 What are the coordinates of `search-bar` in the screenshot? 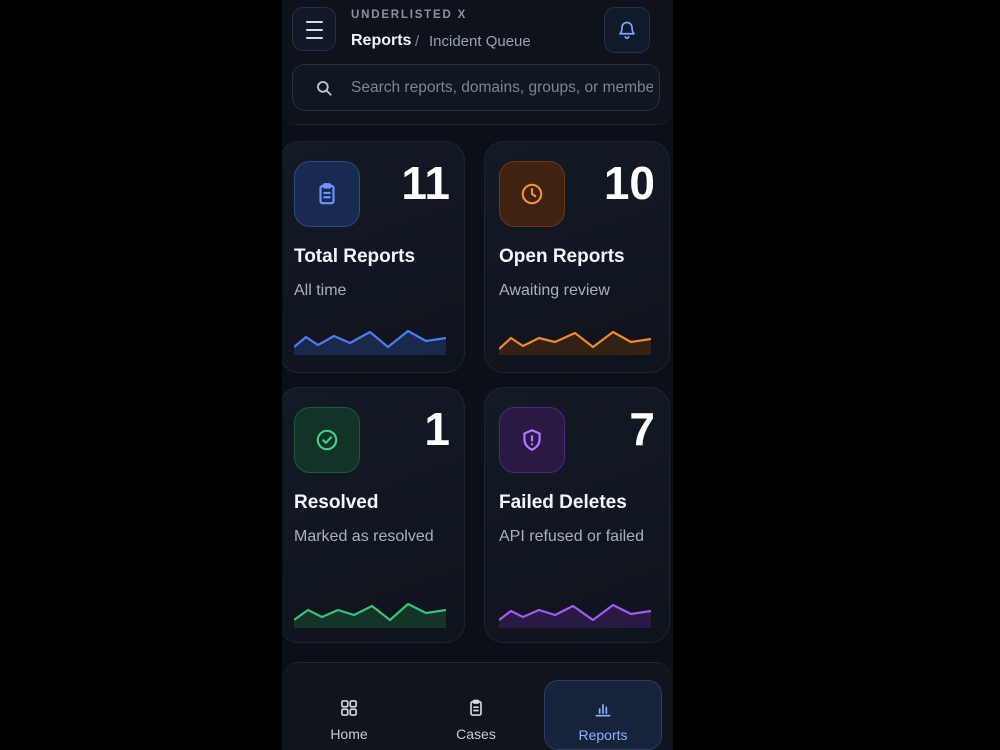 It's located at (476, 87).